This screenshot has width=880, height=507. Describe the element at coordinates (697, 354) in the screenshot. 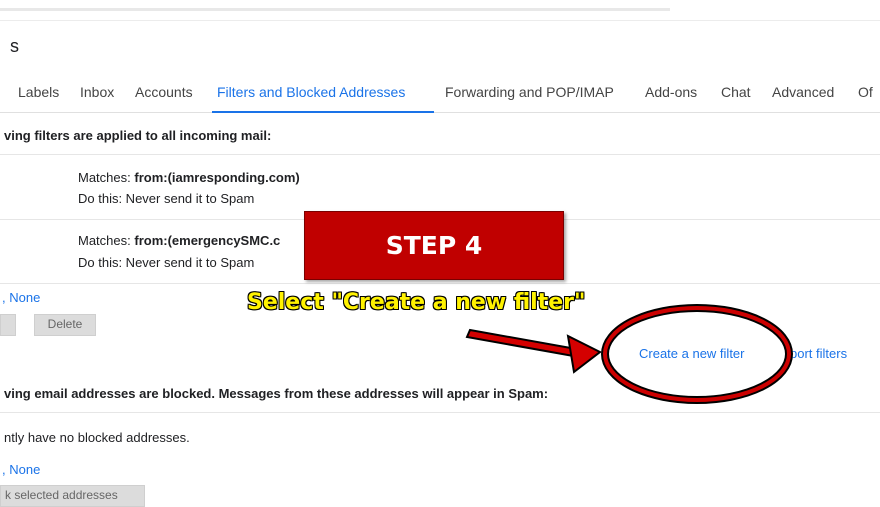

I see `highlight-ring-icon` at that location.